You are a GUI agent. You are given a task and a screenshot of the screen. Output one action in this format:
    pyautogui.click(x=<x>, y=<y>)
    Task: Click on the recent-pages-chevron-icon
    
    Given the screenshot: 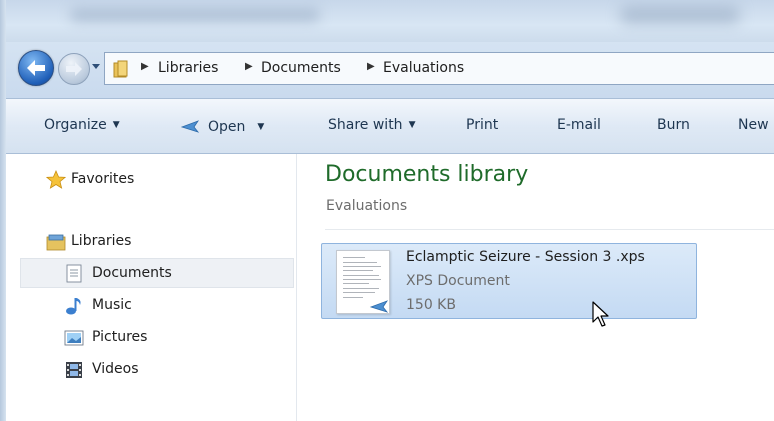 What is the action you would take?
    pyautogui.click(x=96, y=67)
    